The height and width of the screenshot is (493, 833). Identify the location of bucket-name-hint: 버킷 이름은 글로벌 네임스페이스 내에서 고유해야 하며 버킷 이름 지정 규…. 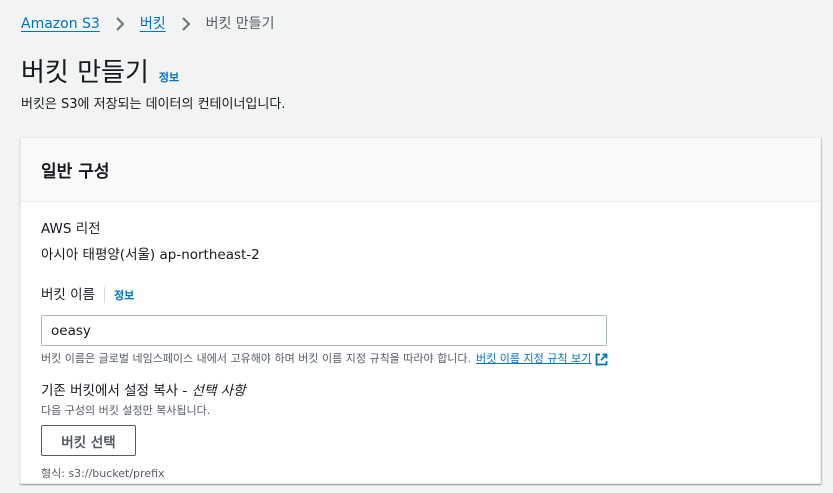
(420, 359).